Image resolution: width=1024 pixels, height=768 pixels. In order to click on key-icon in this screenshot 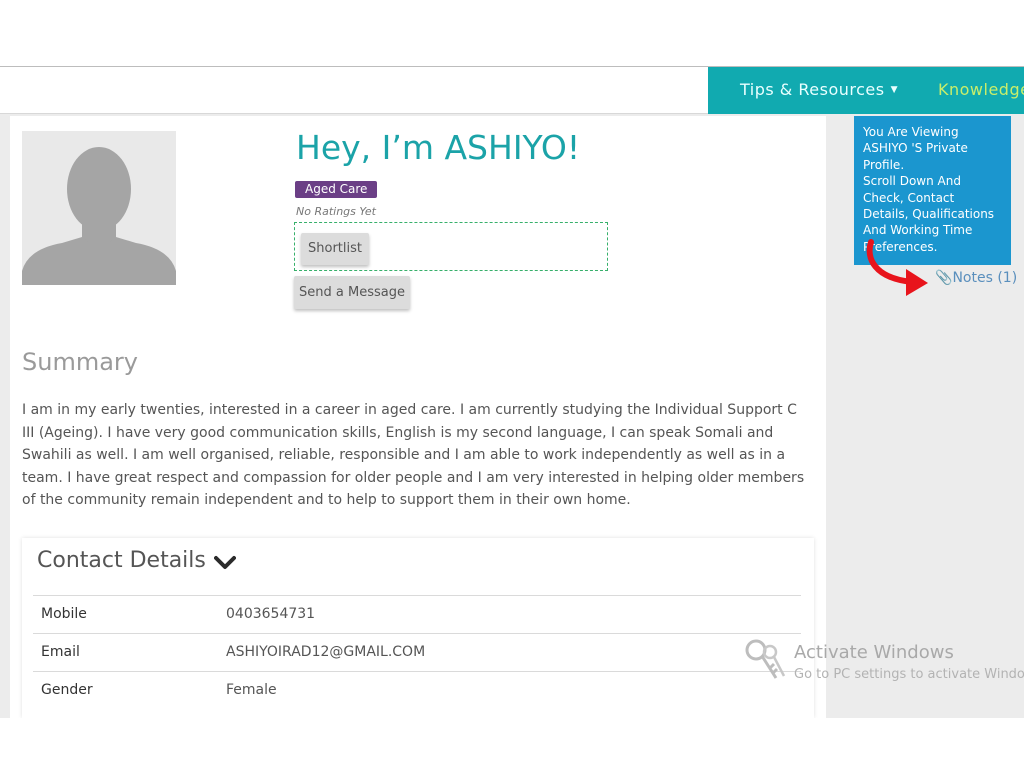, I will do `click(765, 659)`.